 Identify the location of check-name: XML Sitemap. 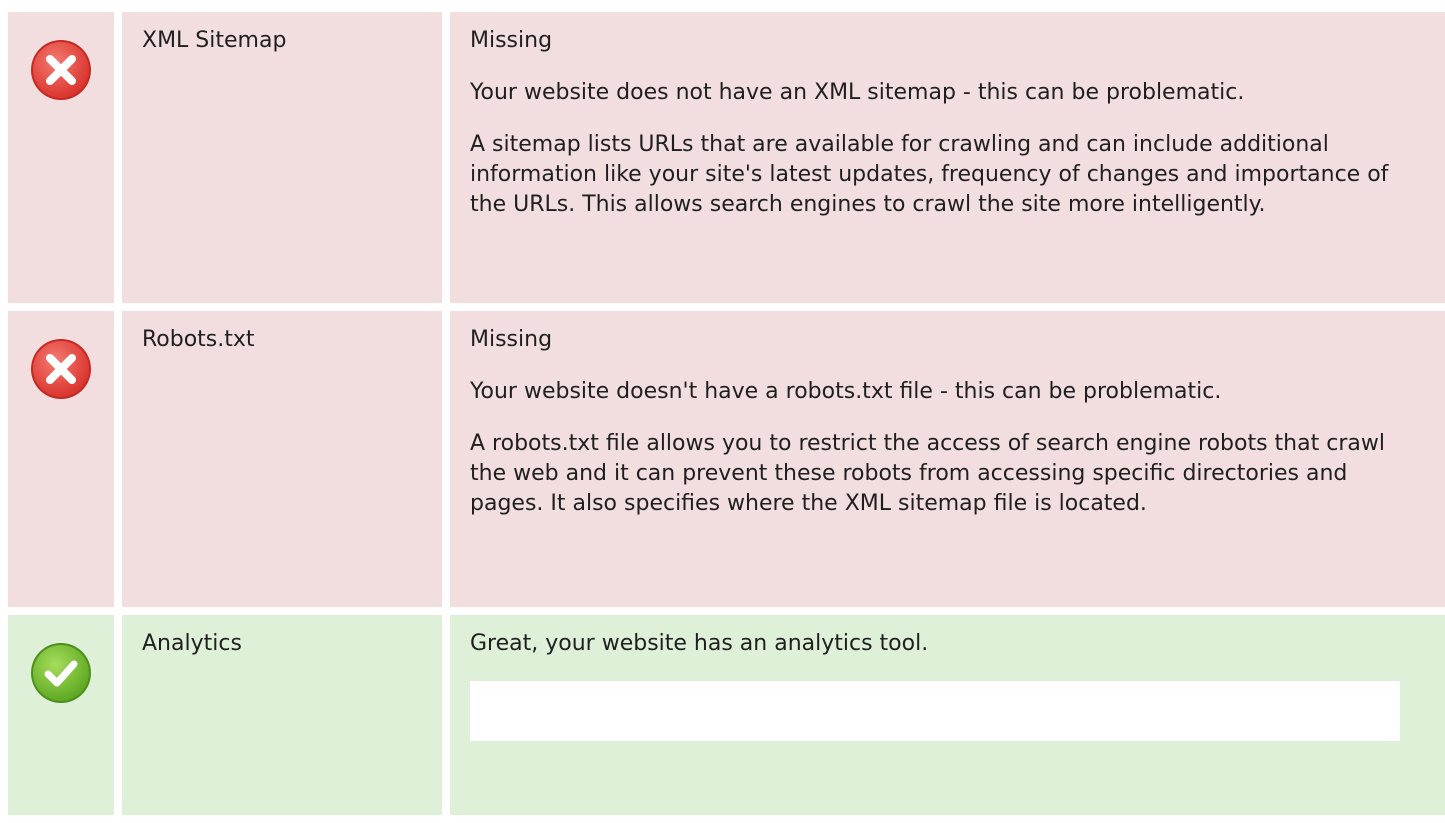
(214, 40).